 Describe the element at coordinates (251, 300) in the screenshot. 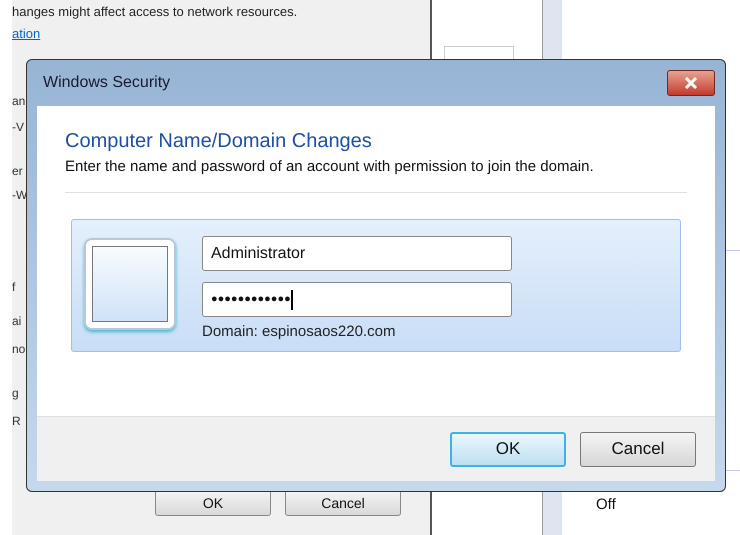

I see `password-value: ●●●●●●●●●●●●` at that location.